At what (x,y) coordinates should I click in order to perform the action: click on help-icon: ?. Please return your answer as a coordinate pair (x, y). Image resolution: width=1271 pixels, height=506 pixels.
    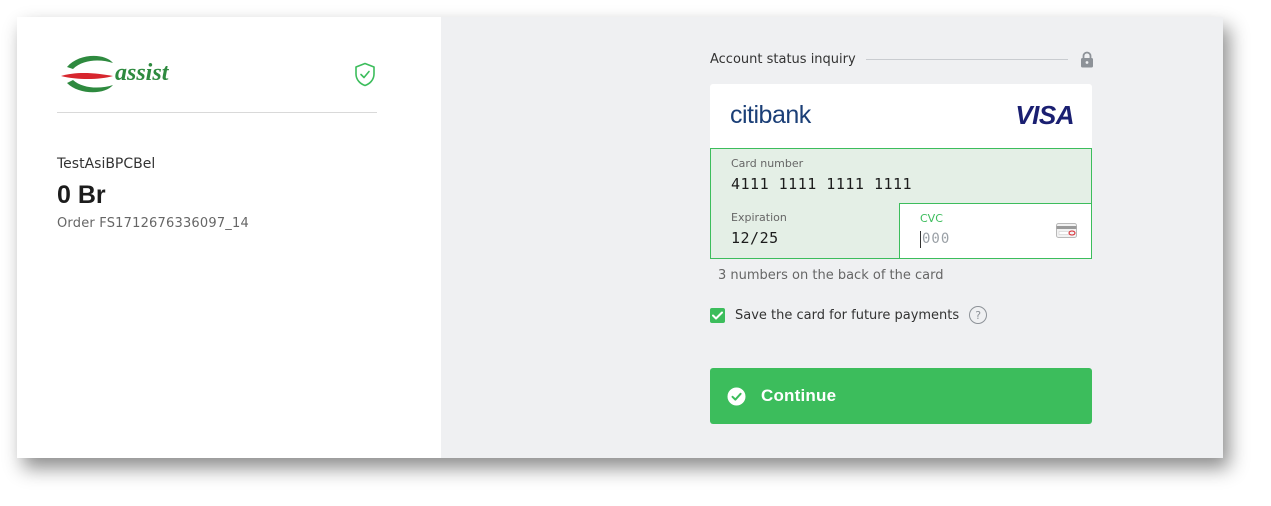
    Looking at the image, I should click on (978, 315).